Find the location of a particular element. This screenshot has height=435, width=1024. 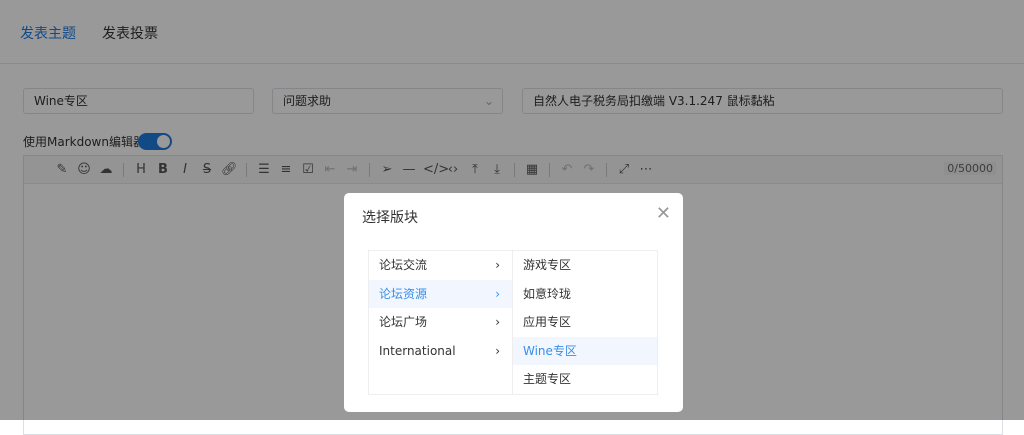

cascader-option: 应用专区 is located at coordinates (585, 322).